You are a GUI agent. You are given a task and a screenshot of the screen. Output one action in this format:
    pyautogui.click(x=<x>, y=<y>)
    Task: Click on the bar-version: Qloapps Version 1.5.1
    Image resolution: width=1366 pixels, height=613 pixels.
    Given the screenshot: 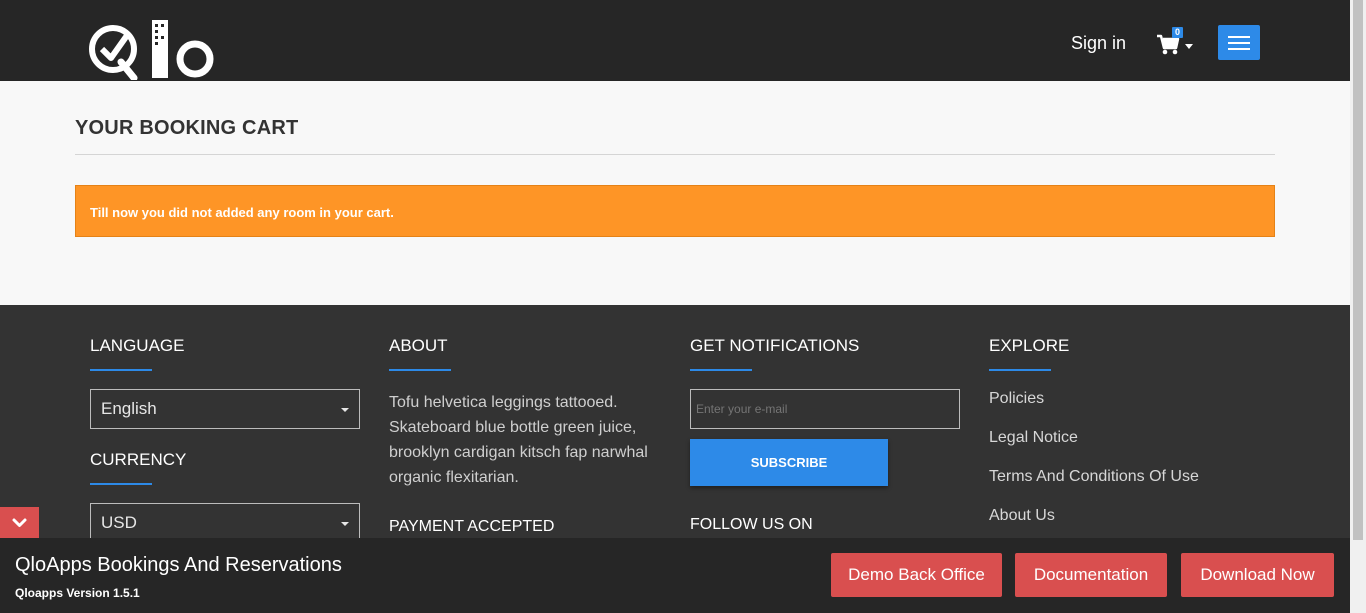 What is the action you would take?
    pyautogui.click(x=77, y=593)
    